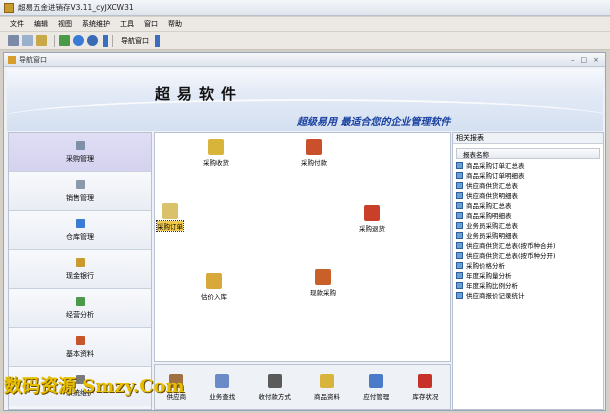  Describe the element at coordinates (80, 197) in the screenshot. I see `sidebar-item-label: 销售管理` at that location.